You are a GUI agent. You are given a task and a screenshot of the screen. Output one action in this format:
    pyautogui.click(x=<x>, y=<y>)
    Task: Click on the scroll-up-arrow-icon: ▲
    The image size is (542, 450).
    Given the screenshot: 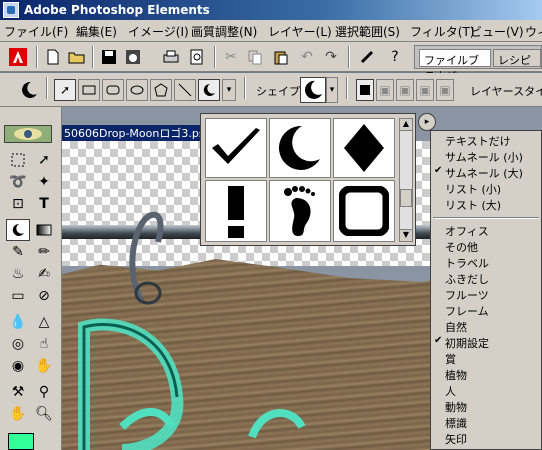 What is the action you would take?
    pyautogui.click(x=406, y=125)
    